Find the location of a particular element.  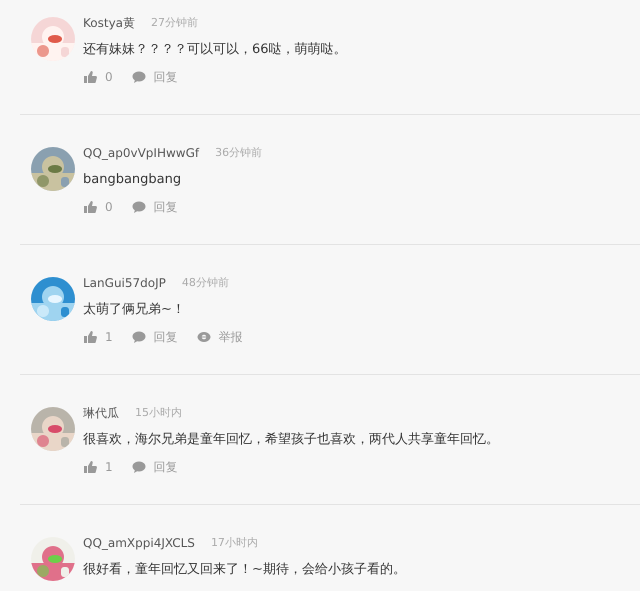

comment-text: 很好看，童年回忆又回来了！~期待，会给小孩子看的。 is located at coordinates (244, 570).